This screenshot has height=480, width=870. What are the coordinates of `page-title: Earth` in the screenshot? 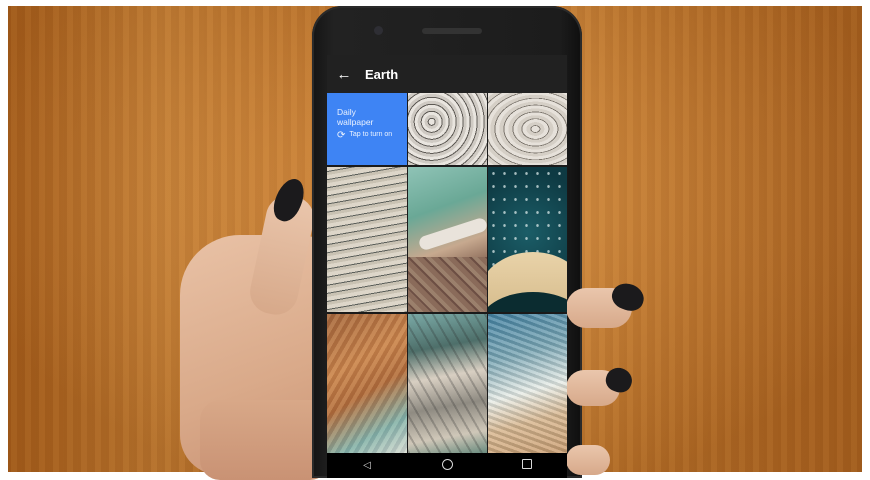 It's located at (382, 74).